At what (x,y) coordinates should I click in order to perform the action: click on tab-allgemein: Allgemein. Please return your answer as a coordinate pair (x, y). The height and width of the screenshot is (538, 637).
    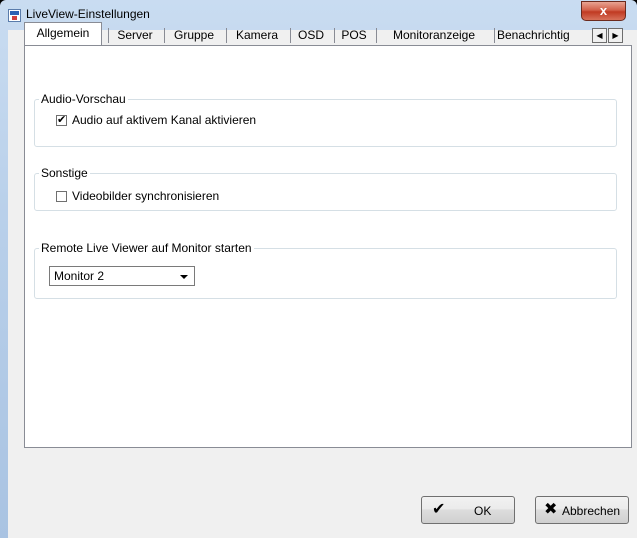
    Looking at the image, I should click on (63, 33).